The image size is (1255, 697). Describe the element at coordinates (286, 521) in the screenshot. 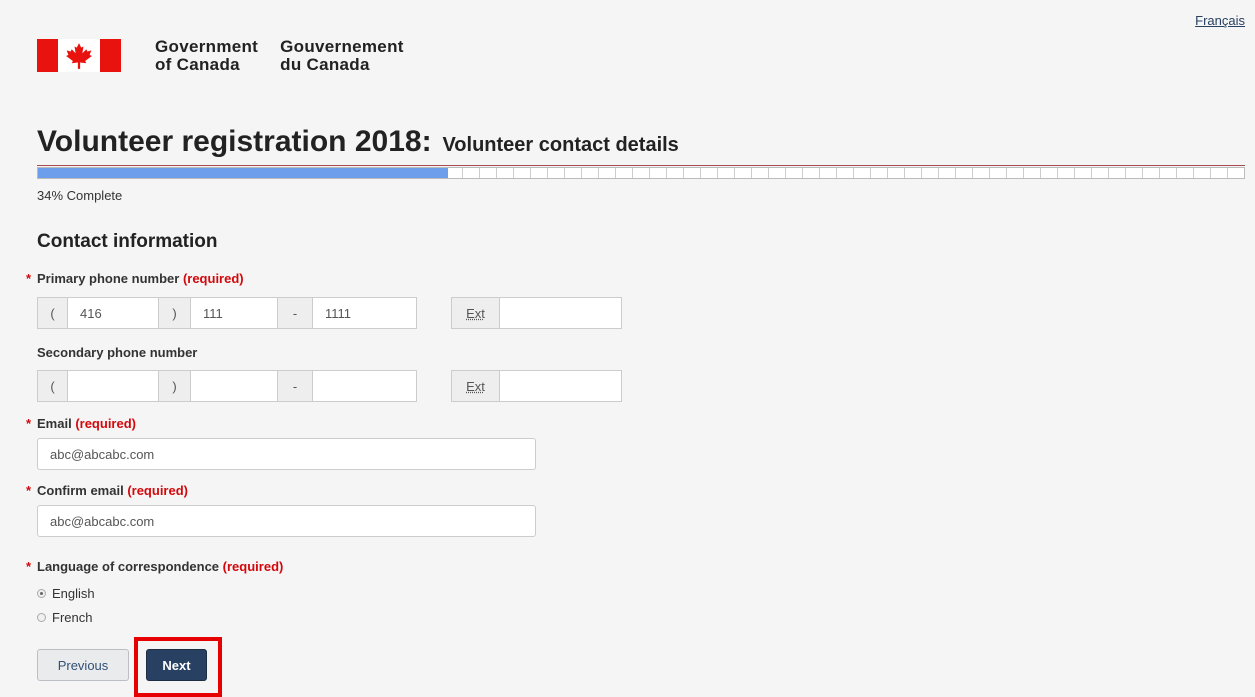

I see `confirm-email-field: abc@abcabc.com` at that location.